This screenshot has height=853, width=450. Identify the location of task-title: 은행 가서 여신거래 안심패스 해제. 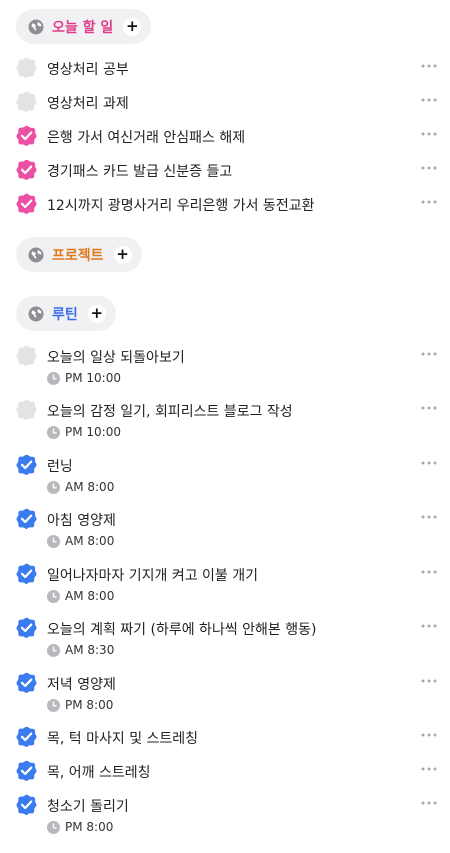
(146, 138).